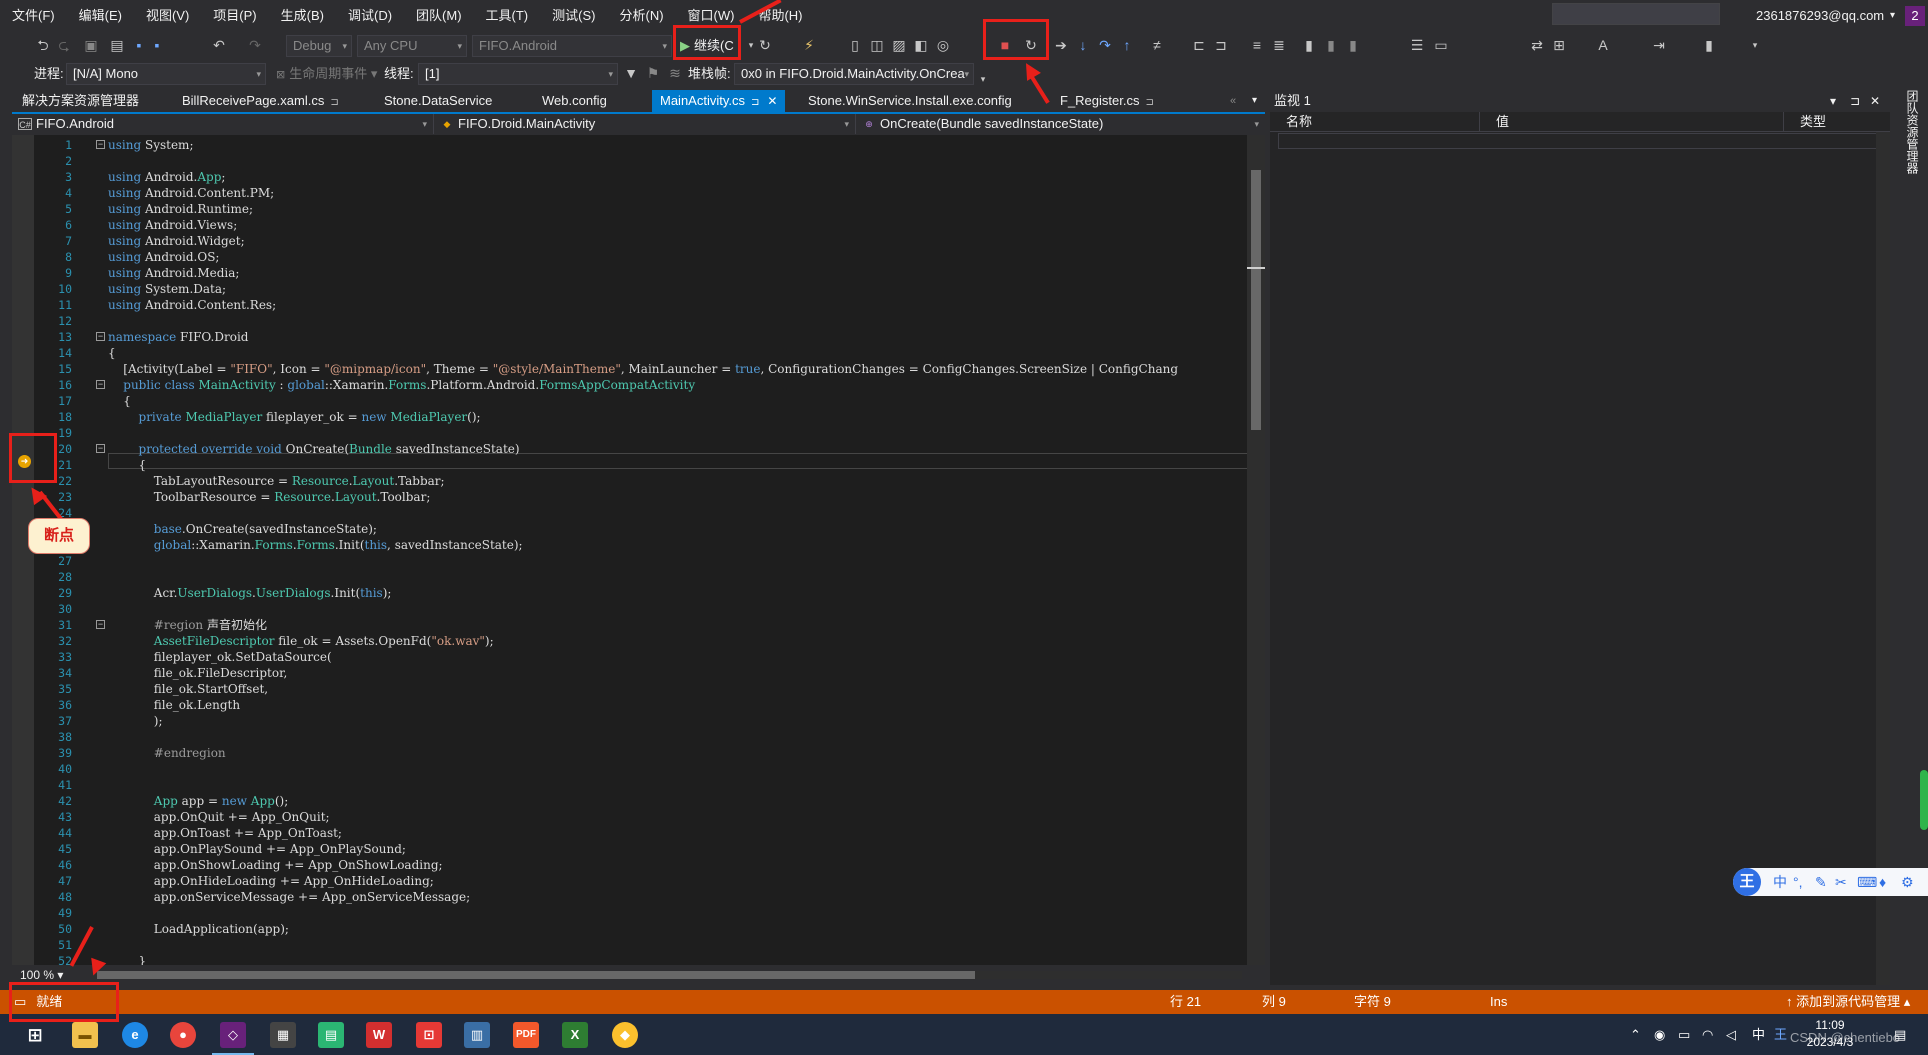 This screenshot has height=1055, width=1928. I want to click on editor-vertical-scrollbar, so click(1256, 550).